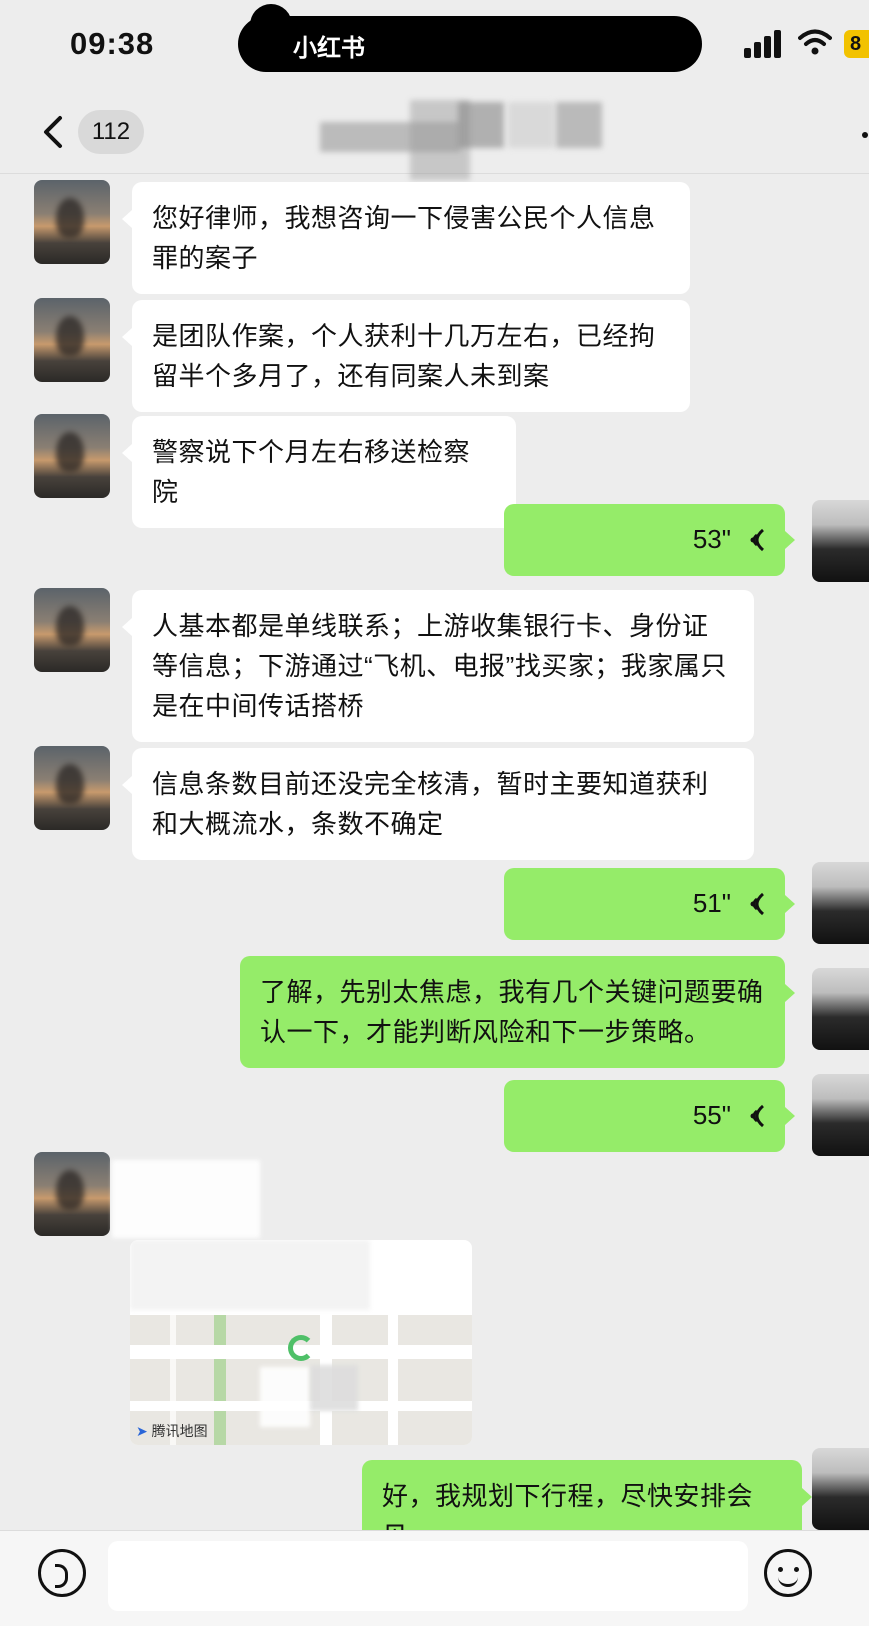 The height and width of the screenshot is (1626, 869). What do you see at coordinates (319, 472) in the screenshot?
I see `incoming-message: 警察说下个月左右移送检察院` at bounding box center [319, 472].